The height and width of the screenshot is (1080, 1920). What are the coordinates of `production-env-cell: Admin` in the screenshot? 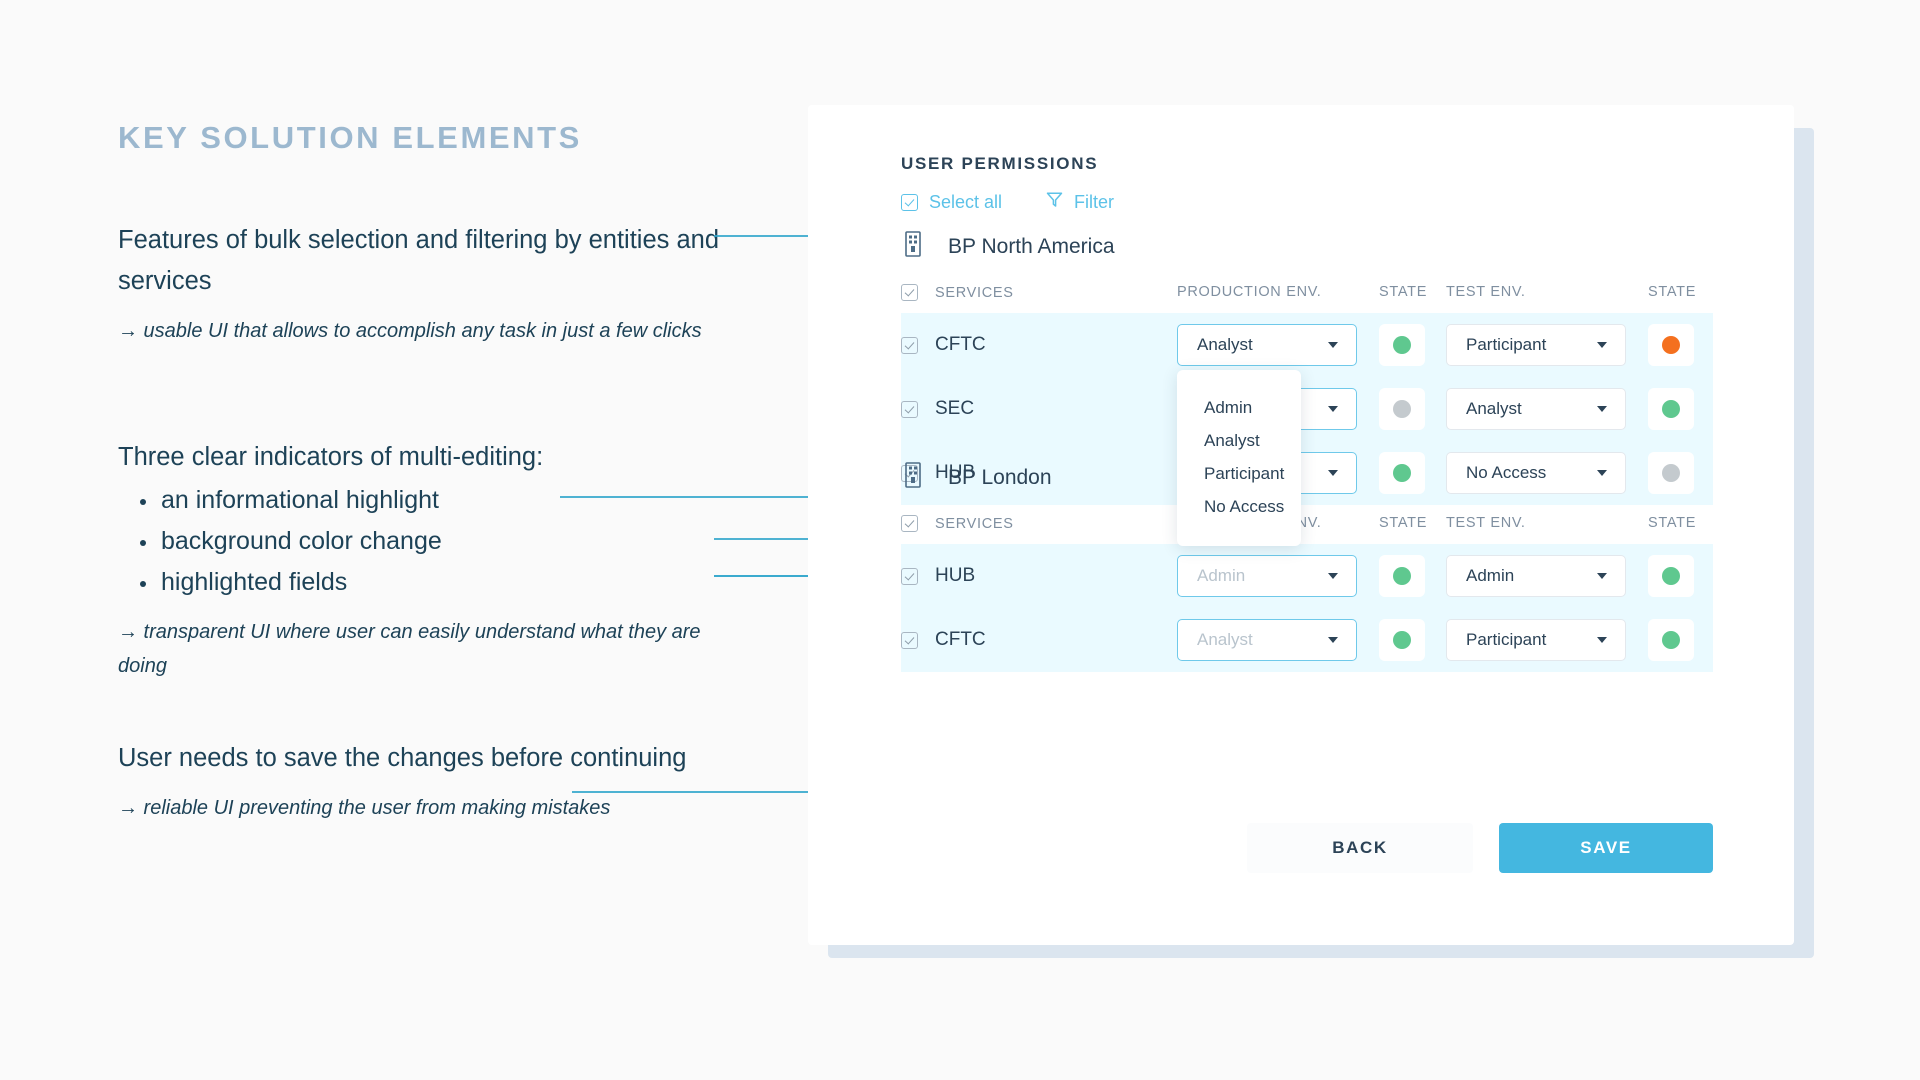 It's located at (1271, 576).